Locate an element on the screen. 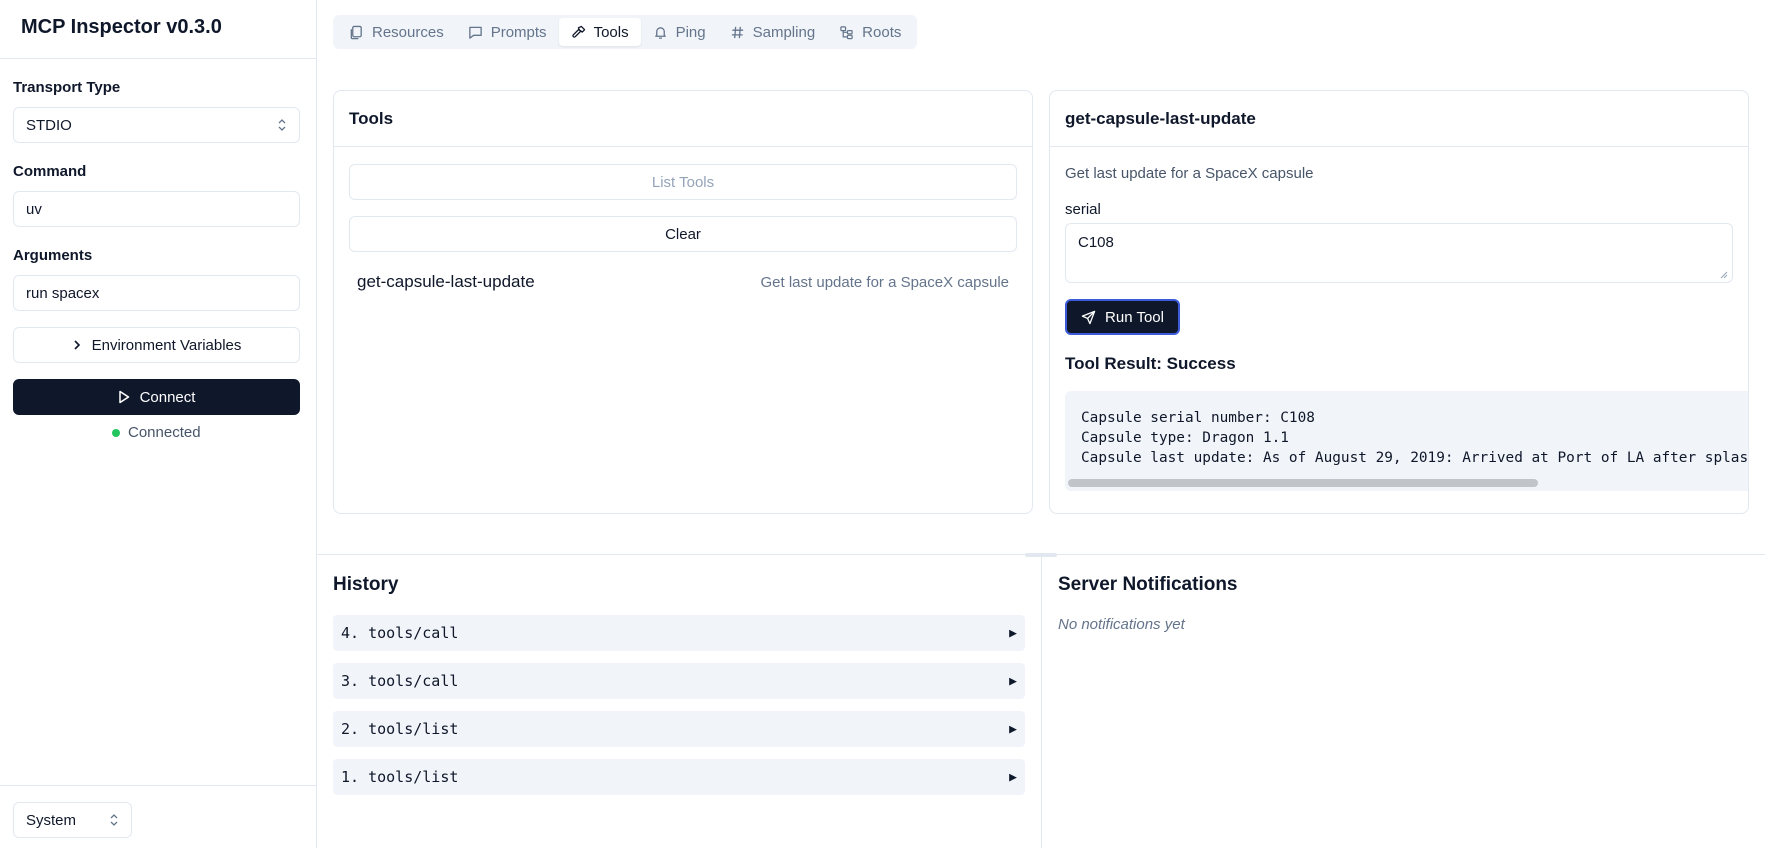  tab-label: Ping is located at coordinates (690, 32).